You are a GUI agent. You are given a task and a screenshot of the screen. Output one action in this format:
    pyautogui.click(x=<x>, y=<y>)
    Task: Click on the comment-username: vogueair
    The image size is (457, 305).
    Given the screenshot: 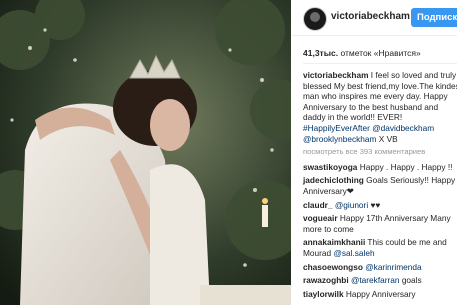 What is the action you would take?
    pyautogui.click(x=320, y=218)
    